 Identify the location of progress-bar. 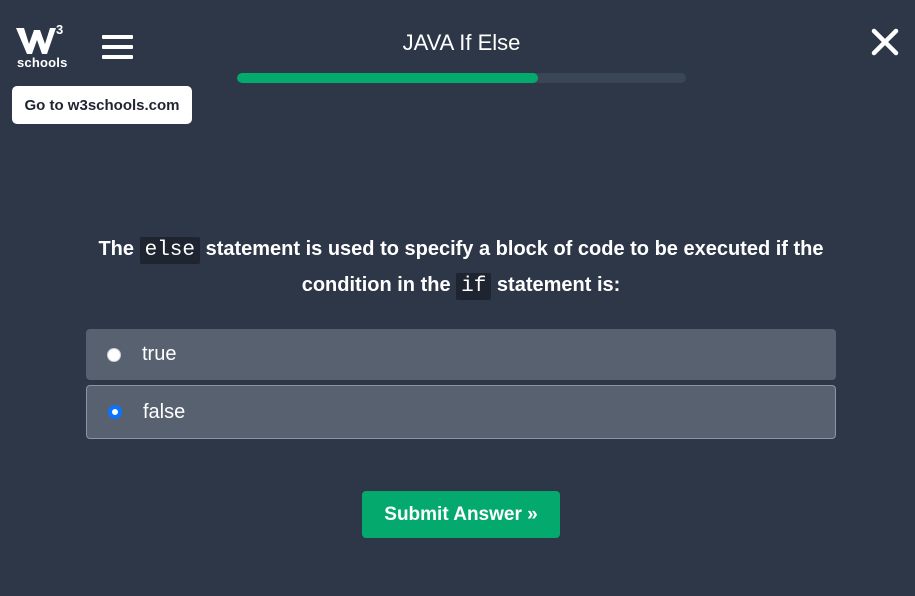
(461, 78).